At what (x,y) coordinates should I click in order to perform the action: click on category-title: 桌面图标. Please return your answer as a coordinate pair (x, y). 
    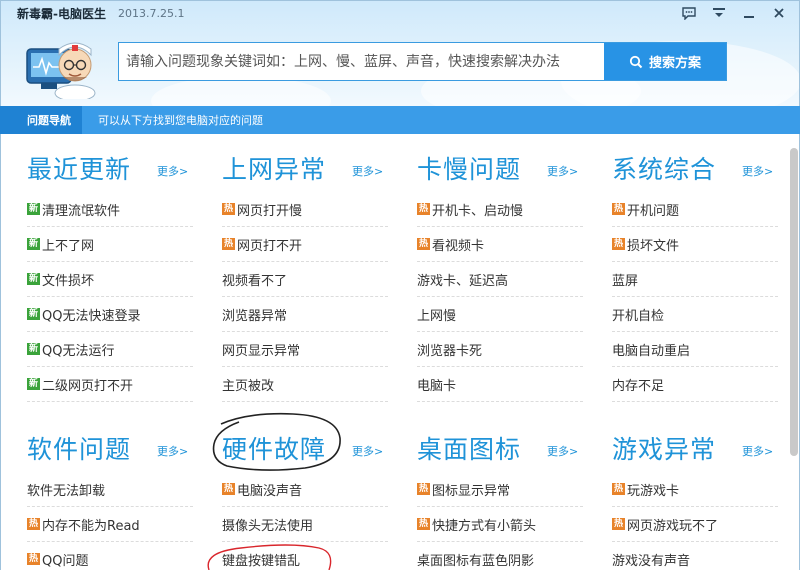
    Looking at the image, I should click on (469, 449).